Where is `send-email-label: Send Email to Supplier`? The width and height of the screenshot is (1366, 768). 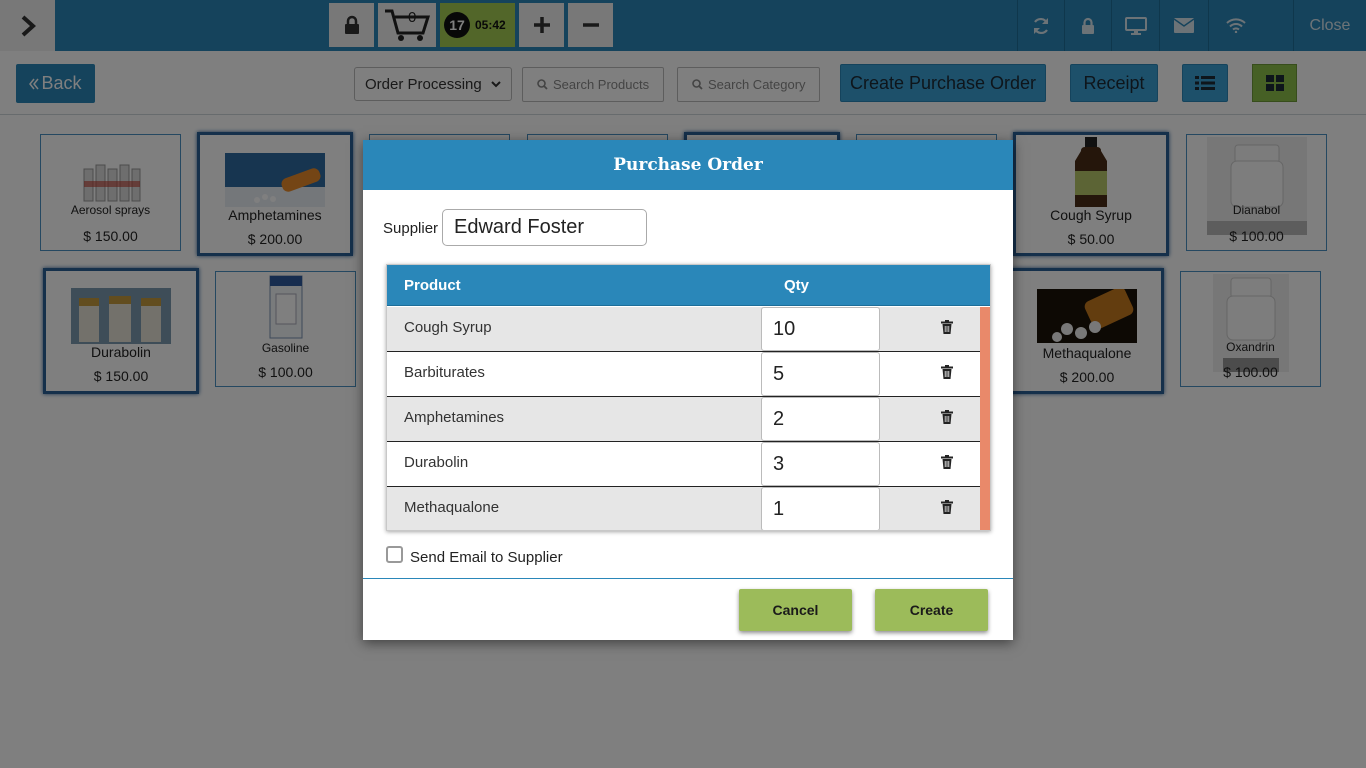
send-email-label: Send Email to Supplier is located at coordinates (486, 557).